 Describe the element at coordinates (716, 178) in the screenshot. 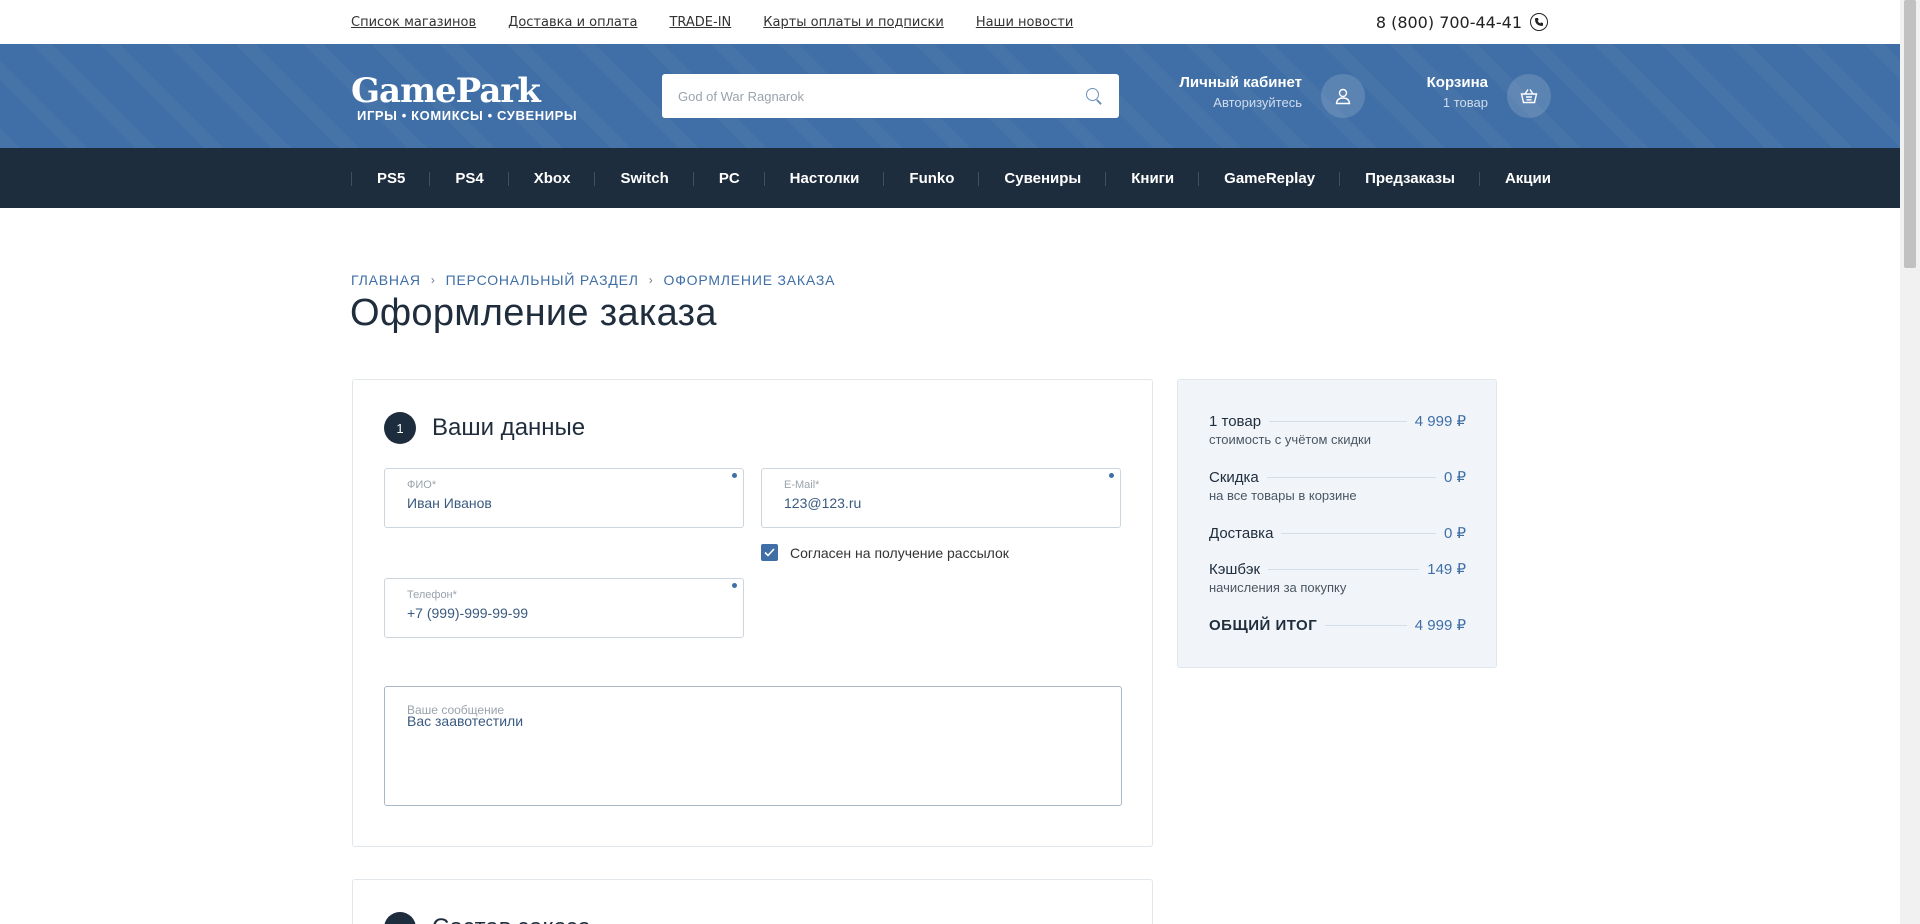

I see `nav-item-pc: PC` at that location.